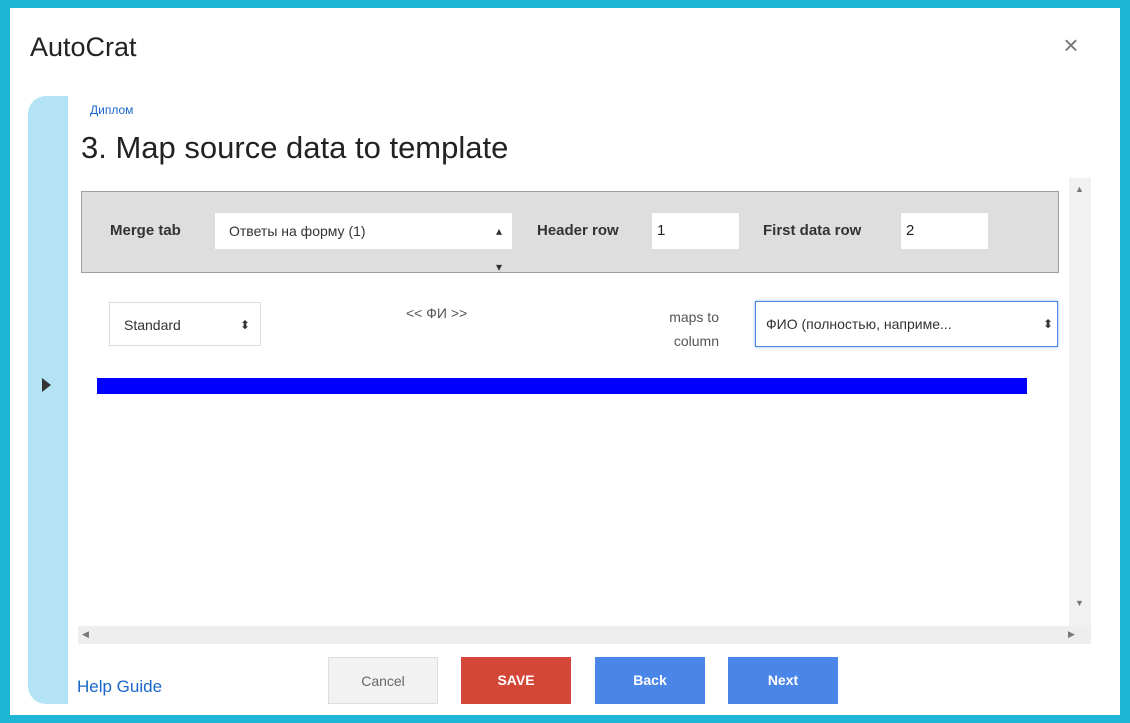 The image size is (1130, 723). Describe the element at coordinates (695, 231) in the screenshot. I see `header-row-input: 1` at that location.